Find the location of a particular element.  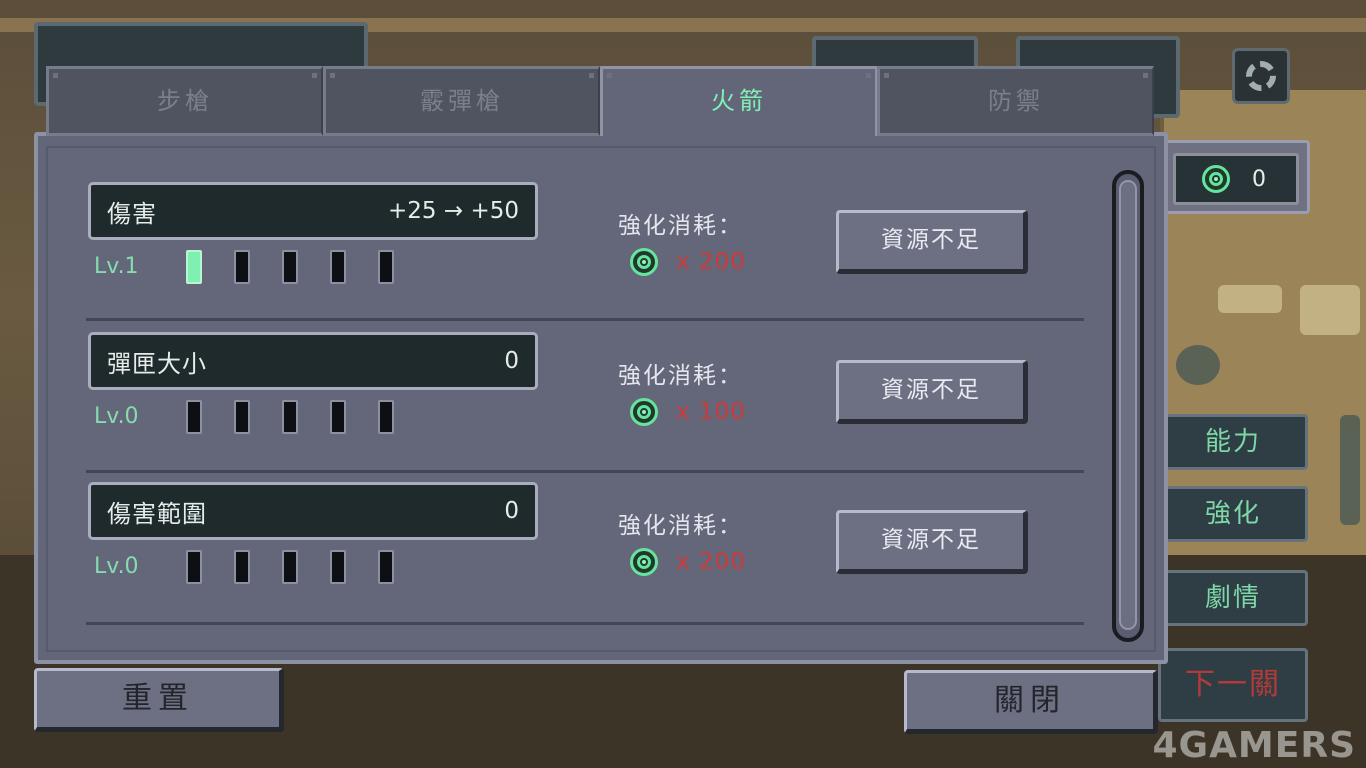

upgrade-row-range: 傷害範圍 0 Lv.0 強化消耗： x 200 資源不足 is located at coordinates (568, 523).